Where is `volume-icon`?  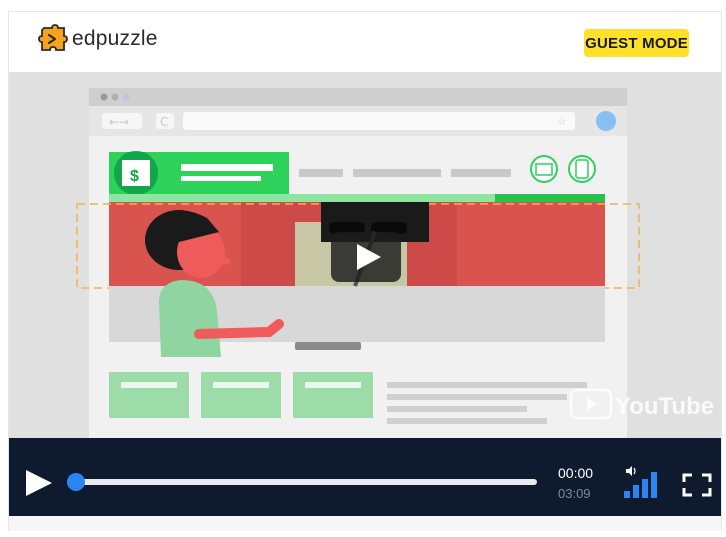
volume-icon is located at coordinates (644, 483).